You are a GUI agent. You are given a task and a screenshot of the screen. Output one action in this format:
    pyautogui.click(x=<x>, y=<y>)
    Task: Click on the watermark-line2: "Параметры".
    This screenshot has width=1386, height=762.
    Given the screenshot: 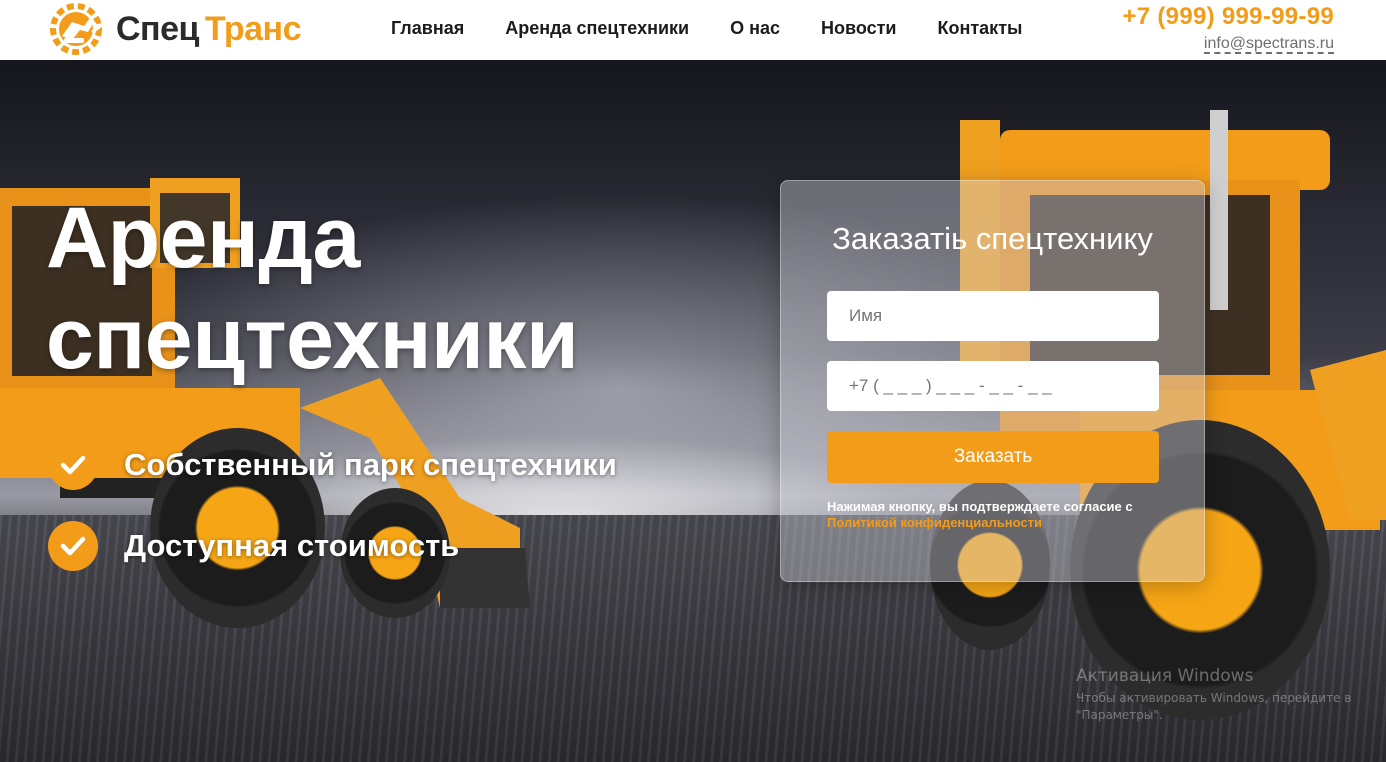 What is the action you would take?
    pyautogui.click(x=1119, y=715)
    